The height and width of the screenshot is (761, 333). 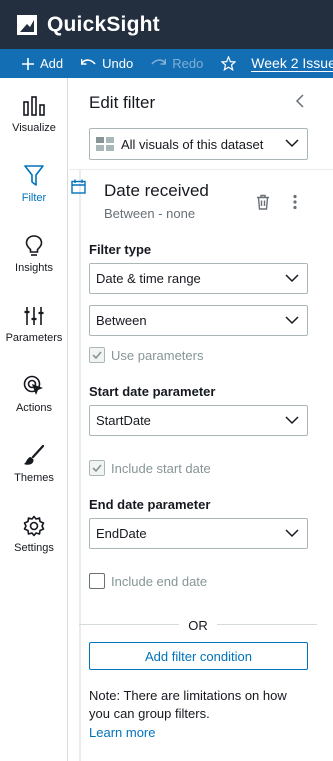 I want to click on filter-type-label: Filter type, so click(x=120, y=249).